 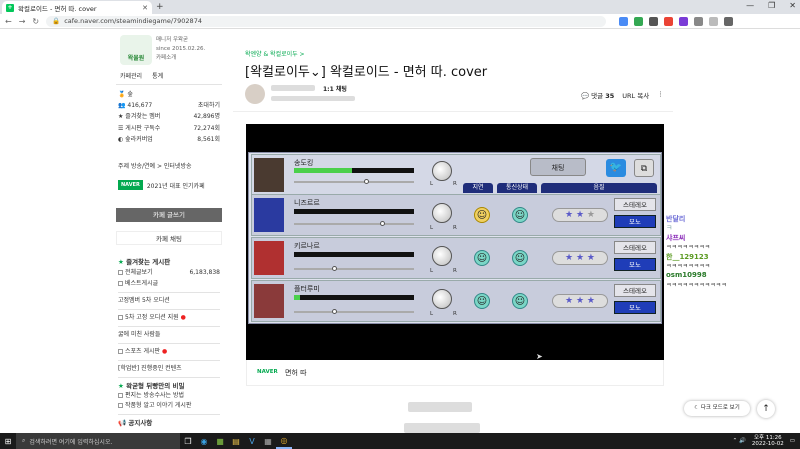 I want to click on chrome-icon: ◎, so click(x=284, y=441).